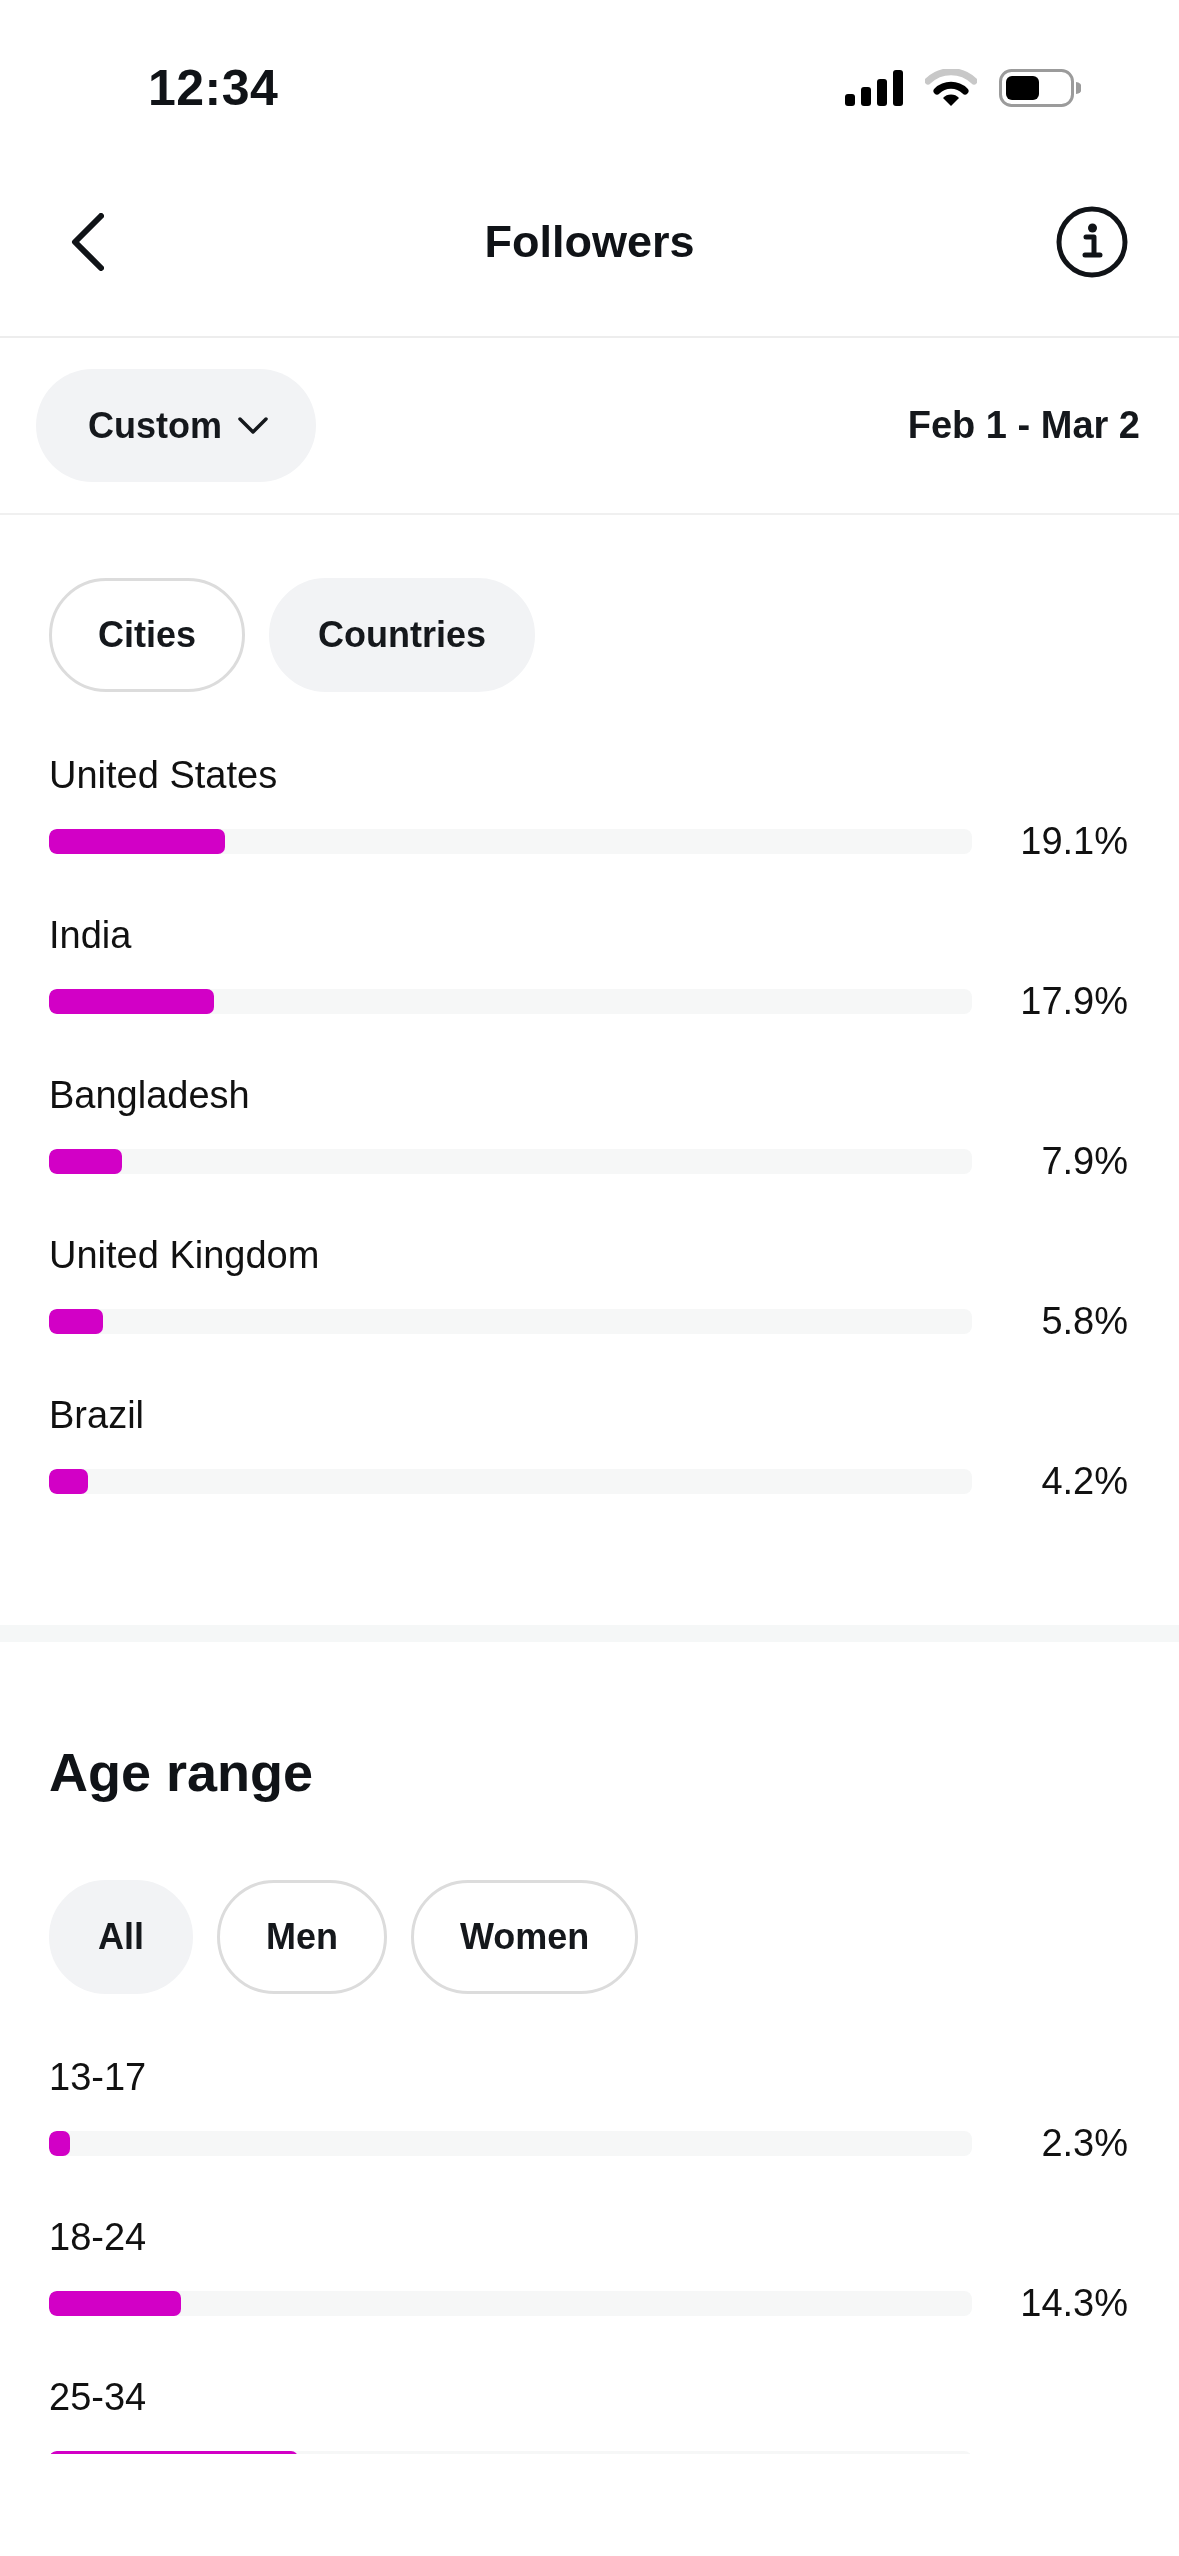 The width and height of the screenshot is (1179, 2556). What do you see at coordinates (121, 1937) in the screenshot?
I see `filter-tab: All` at bounding box center [121, 1937].